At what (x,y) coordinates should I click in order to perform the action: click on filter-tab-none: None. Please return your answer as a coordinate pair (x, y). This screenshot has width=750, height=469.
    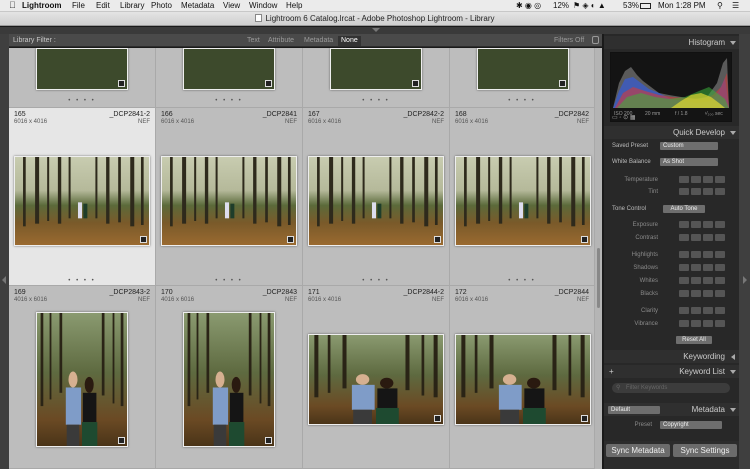
    Looking at the image, I should click on (349, 41).